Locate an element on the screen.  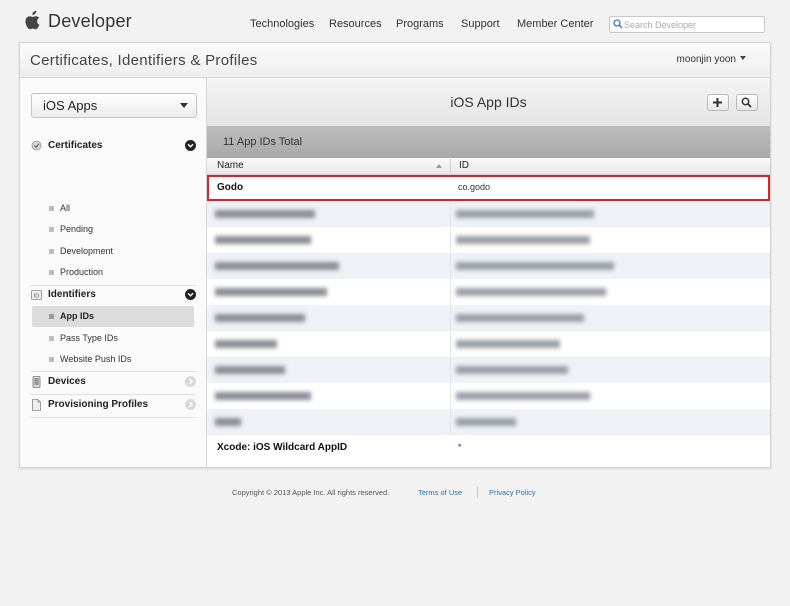
brand-title: Developer is located at coordinates (90, 21).